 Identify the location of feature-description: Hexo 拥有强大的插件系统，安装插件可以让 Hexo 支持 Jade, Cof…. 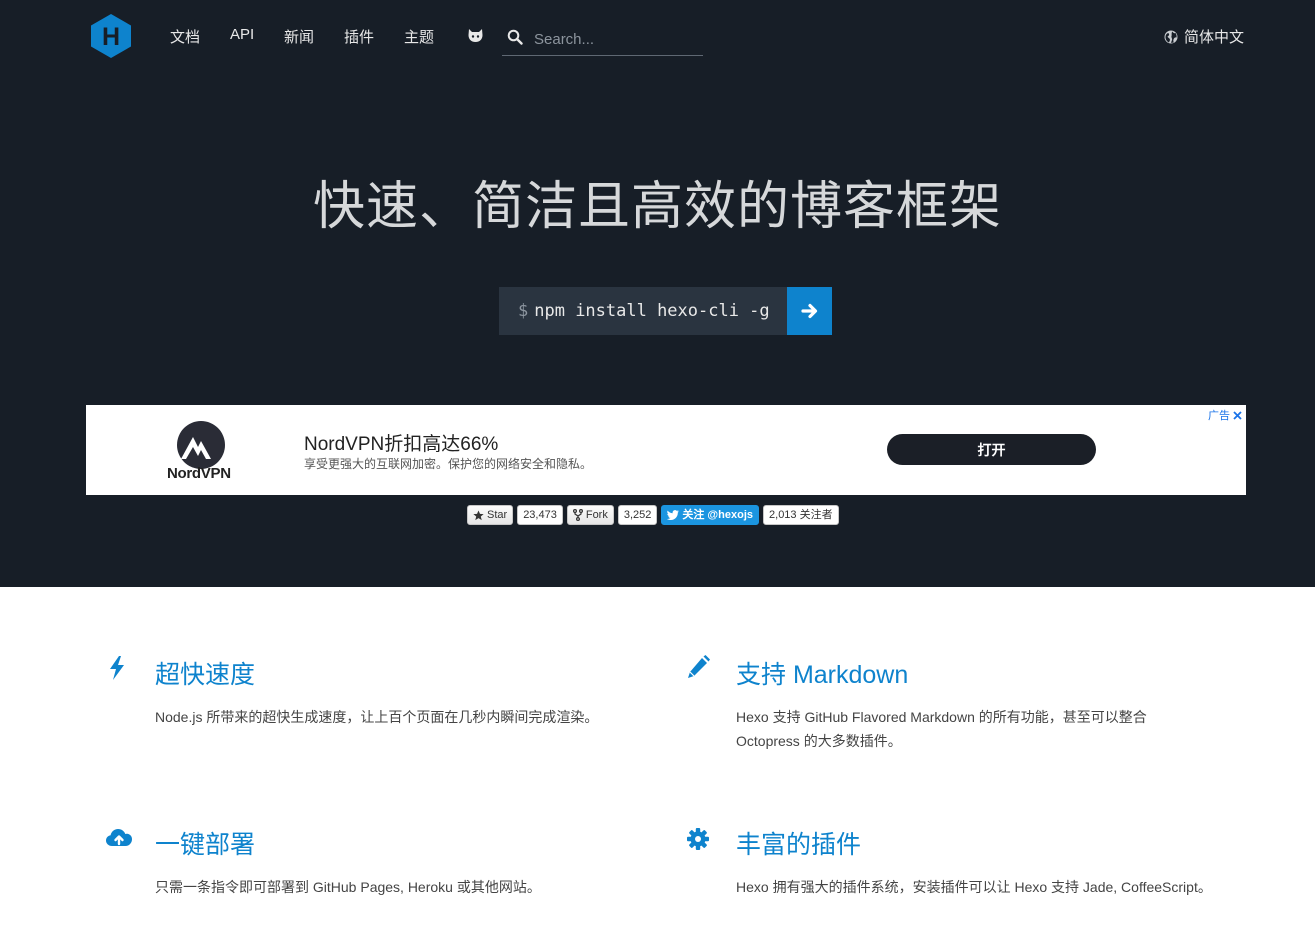
(974, 887).